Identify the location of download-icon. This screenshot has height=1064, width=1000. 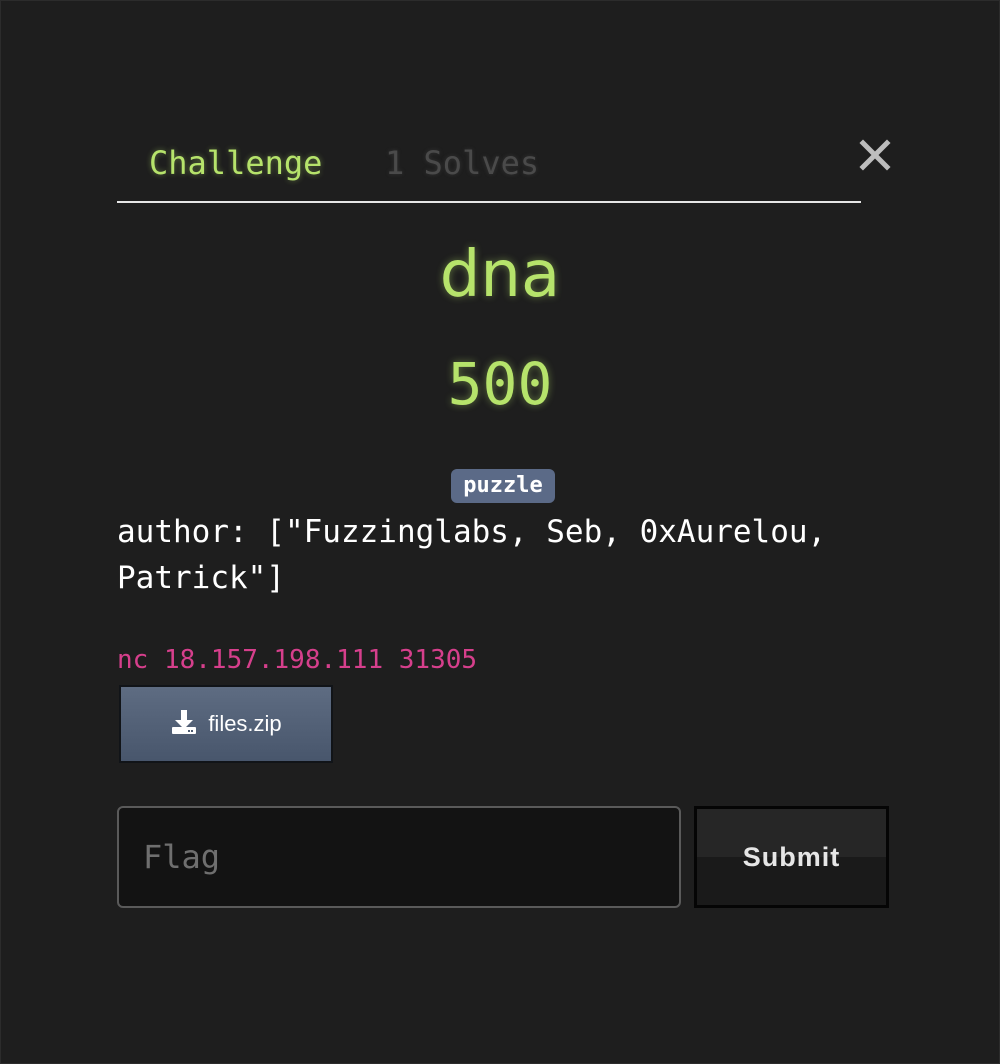
(184, 724).